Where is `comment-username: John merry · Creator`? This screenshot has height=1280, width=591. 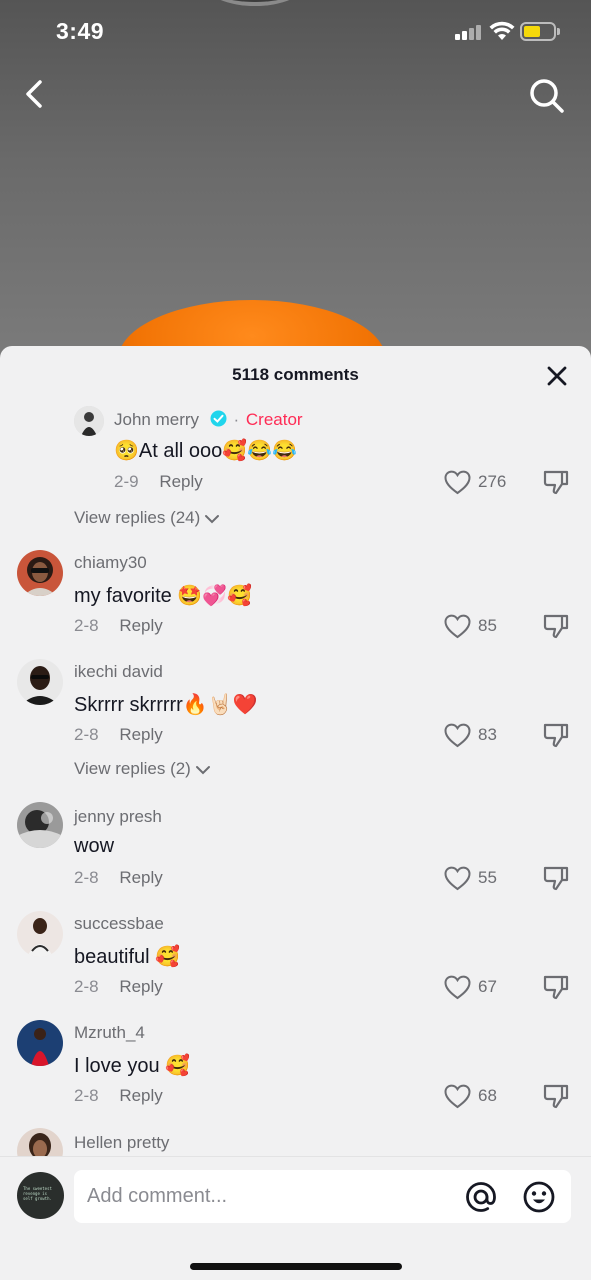 comment-username: John merry · Creator is located at coordinates (208, 420).